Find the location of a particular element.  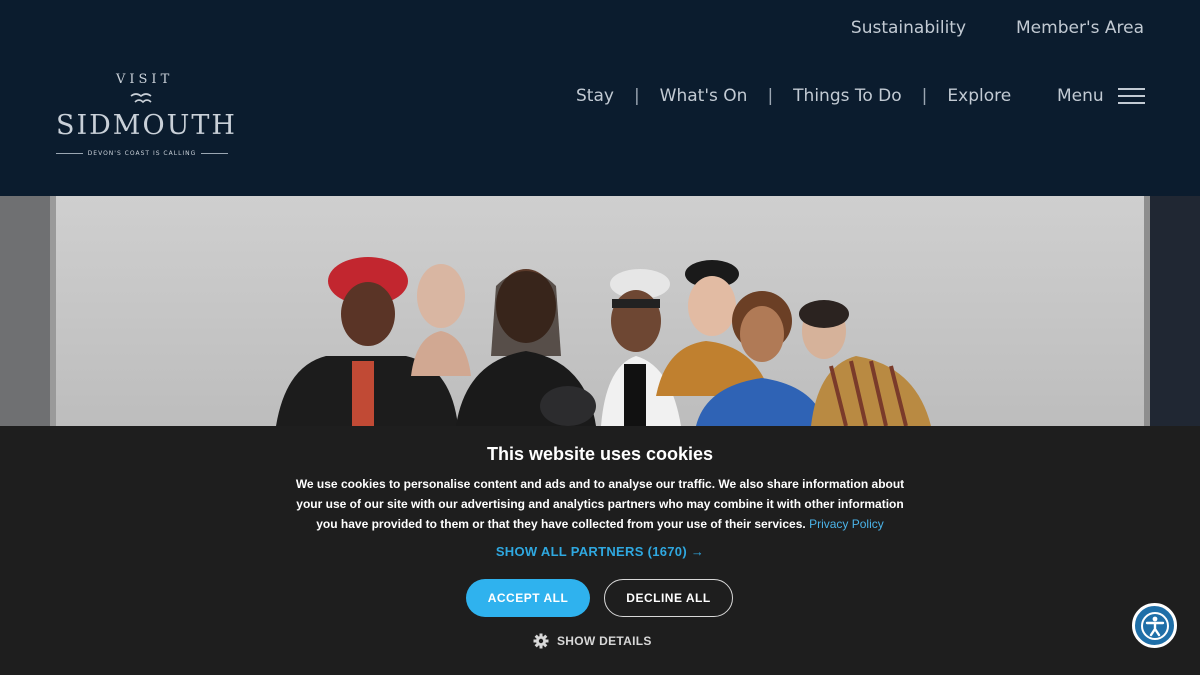

accessibility-button is located at coordinates (1154, 625).